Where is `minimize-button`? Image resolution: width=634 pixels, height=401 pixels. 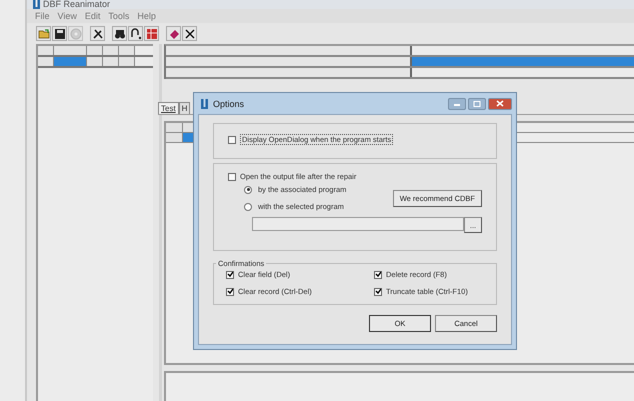
minimize-button is located at coordinates (457, 104).